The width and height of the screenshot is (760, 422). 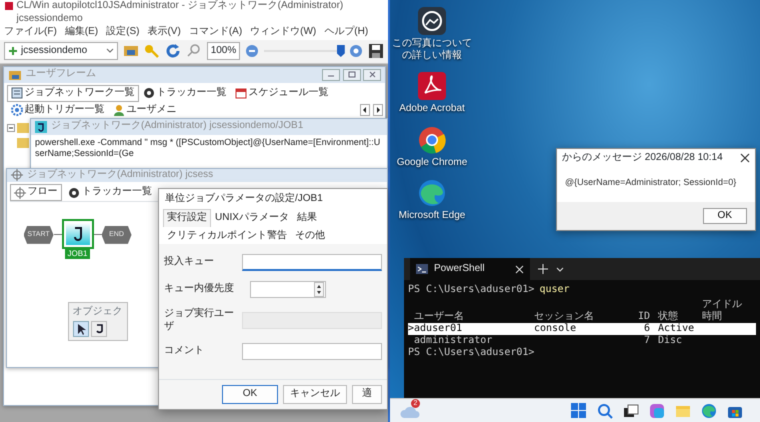 I want to click on job-tool-icon, so click(x=99, y=328).